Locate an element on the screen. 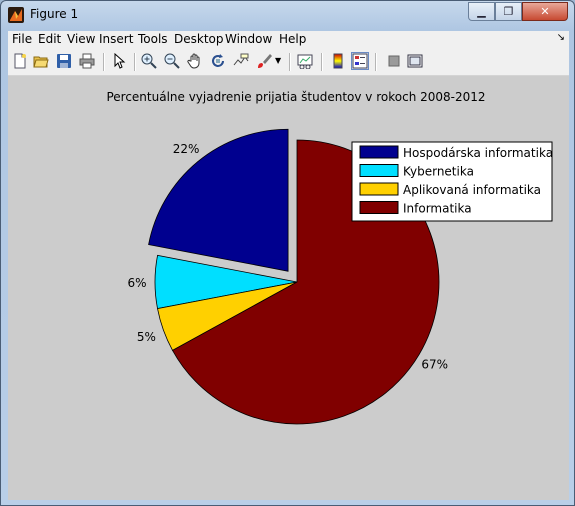  brush-dropdown-icon: ▼ is located at coordinates (278, 60).